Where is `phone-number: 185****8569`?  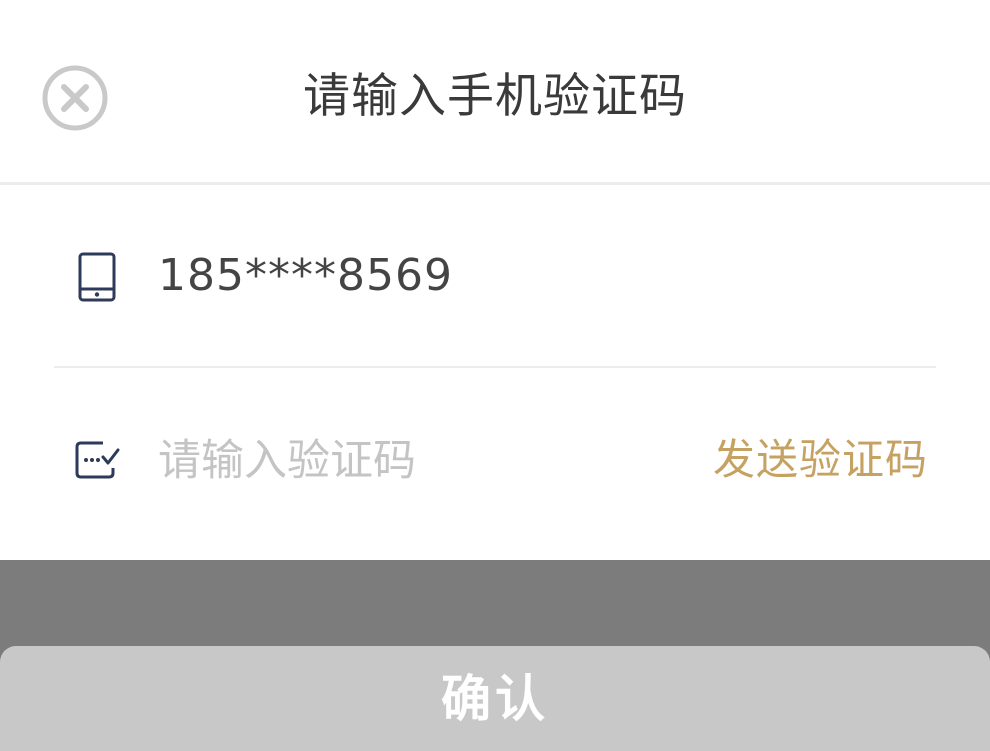
phone-number: 185****8569 is located at coordinates (305, 275).